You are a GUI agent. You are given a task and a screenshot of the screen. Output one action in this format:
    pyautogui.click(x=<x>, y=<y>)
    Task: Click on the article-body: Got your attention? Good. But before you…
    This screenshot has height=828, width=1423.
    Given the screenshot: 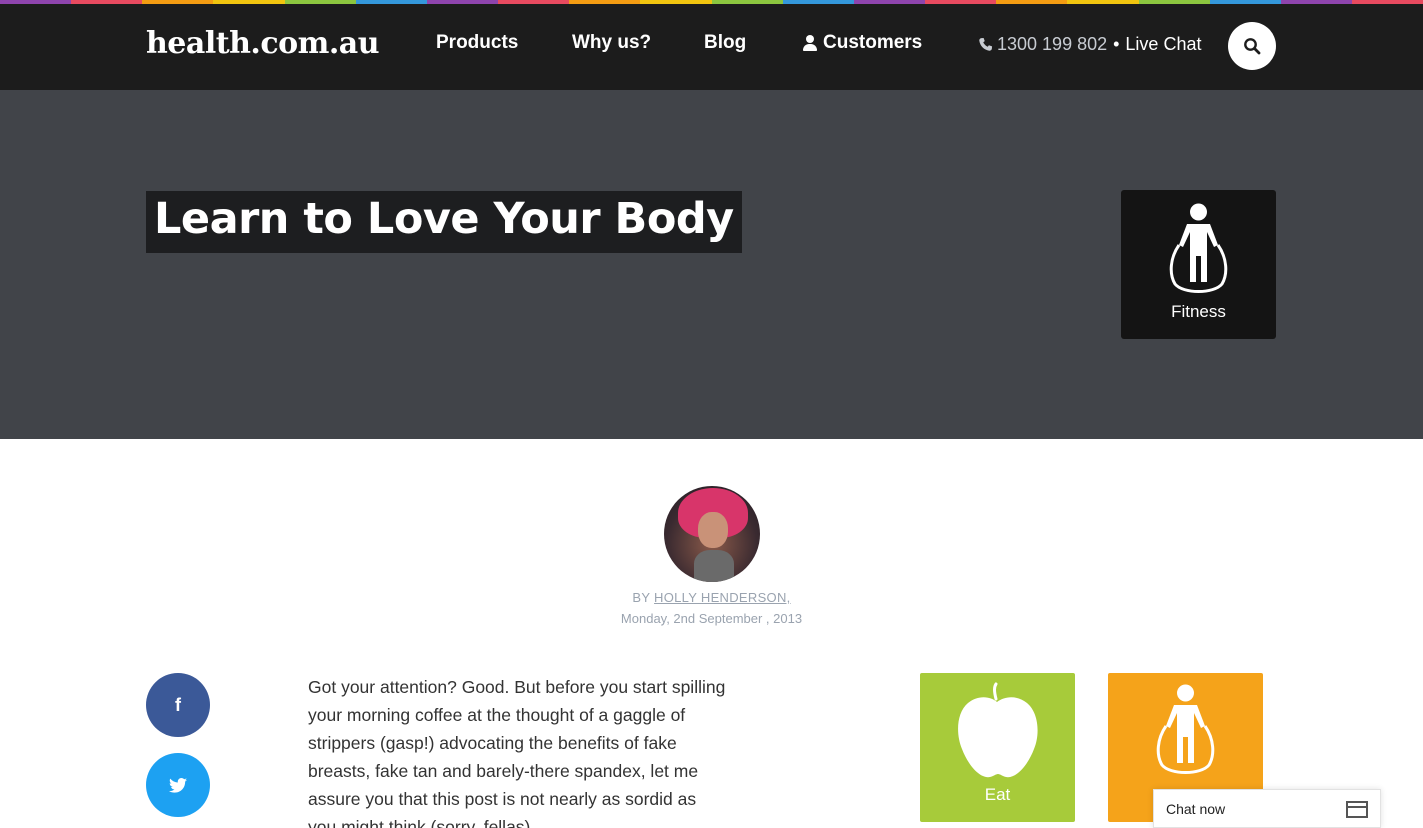 What is the action you would take?
    pyautogui.click(x=517, y=752)
    